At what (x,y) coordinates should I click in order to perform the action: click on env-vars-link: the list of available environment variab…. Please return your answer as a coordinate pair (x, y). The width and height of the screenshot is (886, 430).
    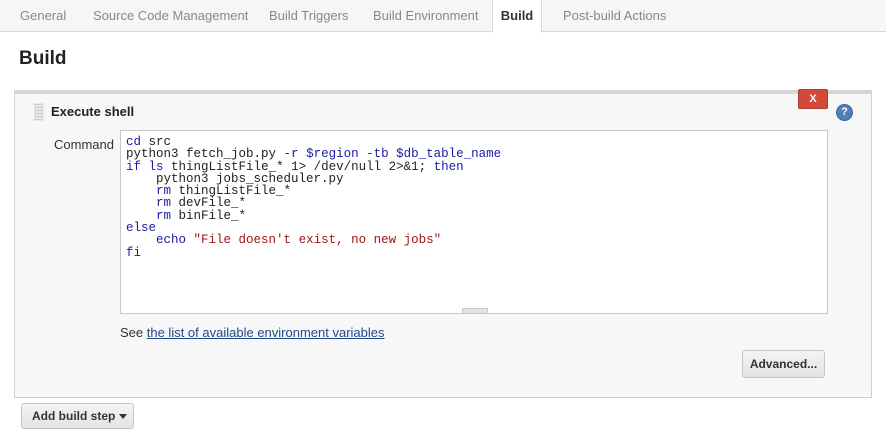
    Looking at the image, I should click on (266, 332).